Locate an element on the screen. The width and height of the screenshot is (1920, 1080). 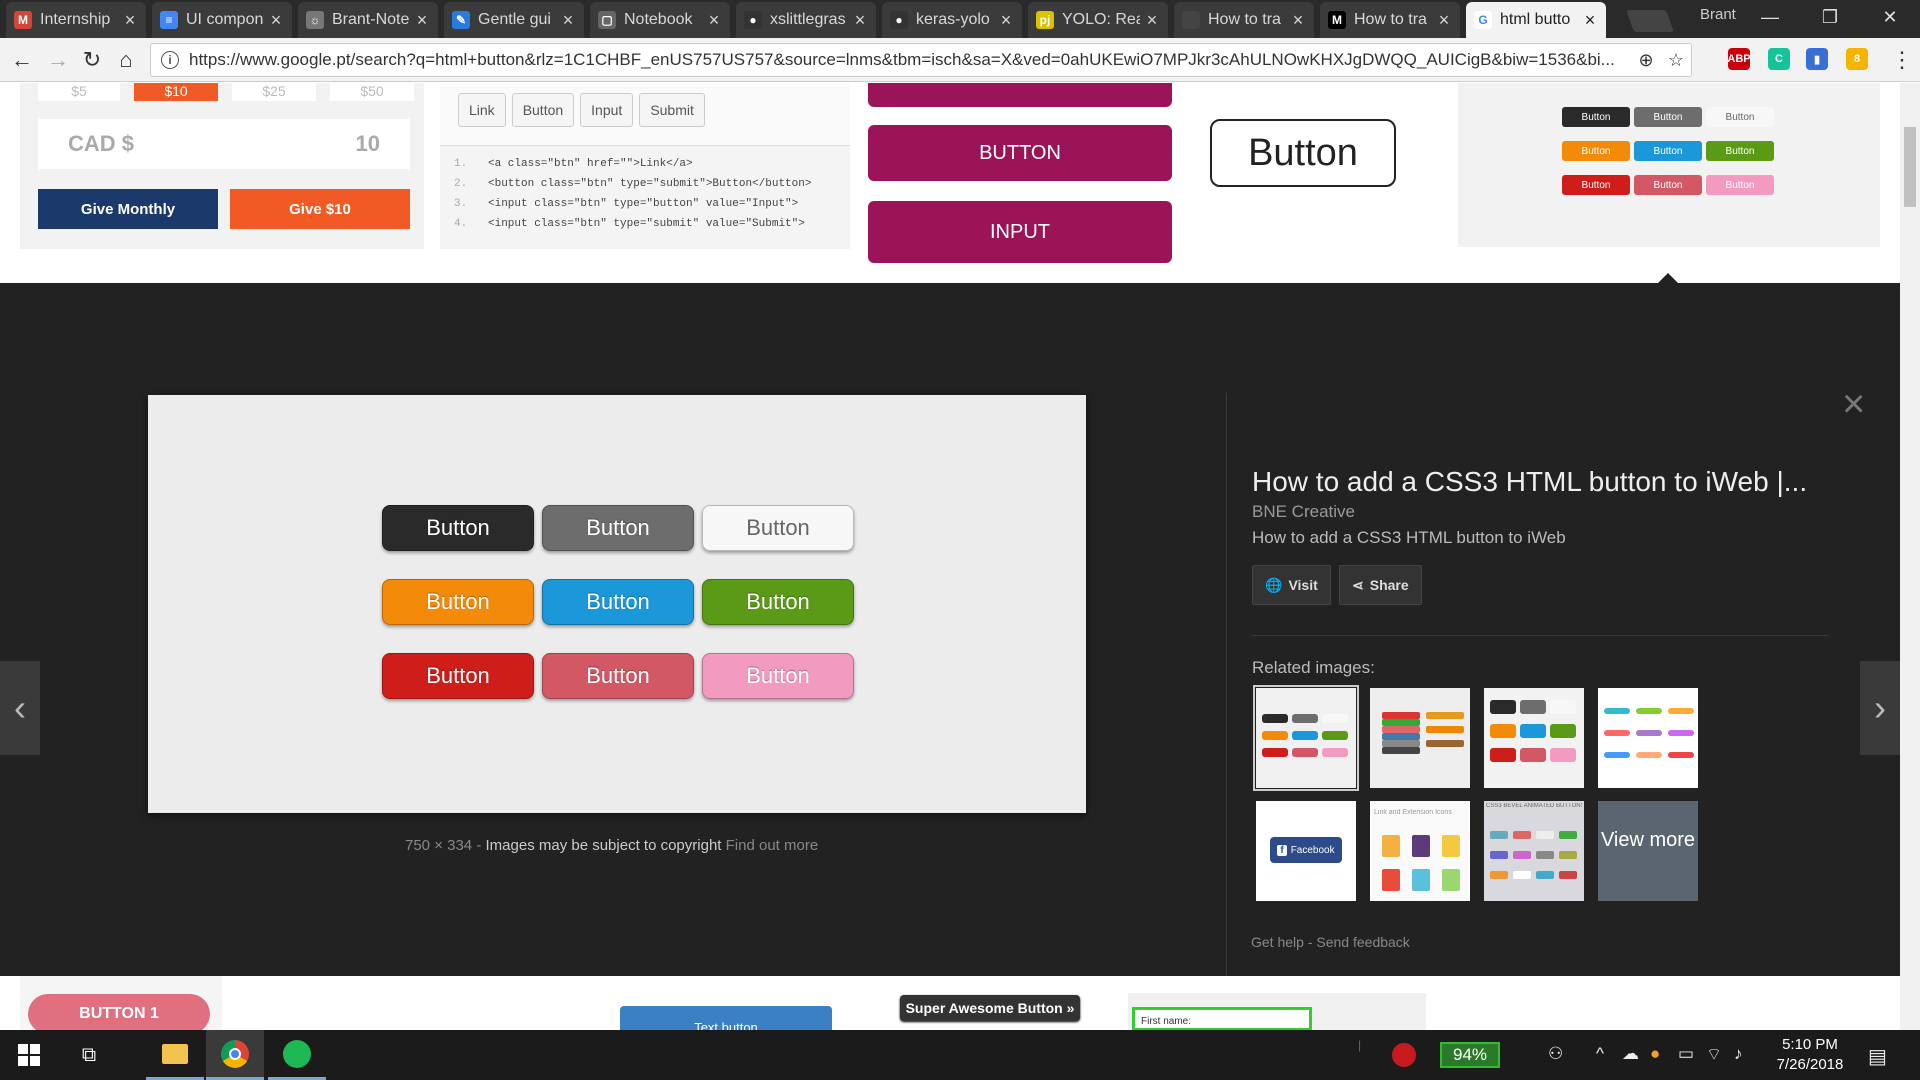
scrollbar-thumb is located at coordinates (1910, 167).